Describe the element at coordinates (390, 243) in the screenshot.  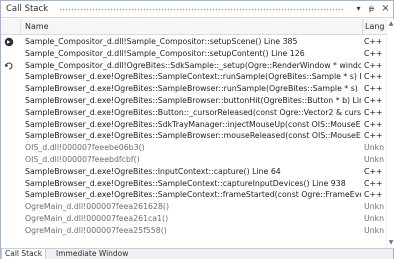
I see `scroll-down-arrow-icon: ▼` at that location.